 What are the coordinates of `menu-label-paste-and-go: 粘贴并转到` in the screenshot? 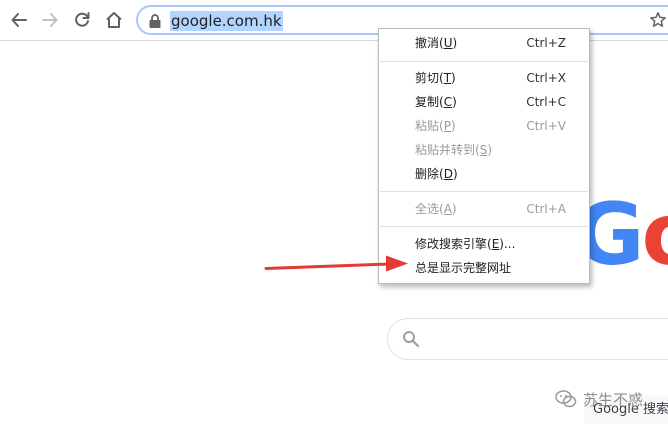 It's located at (445, 150).